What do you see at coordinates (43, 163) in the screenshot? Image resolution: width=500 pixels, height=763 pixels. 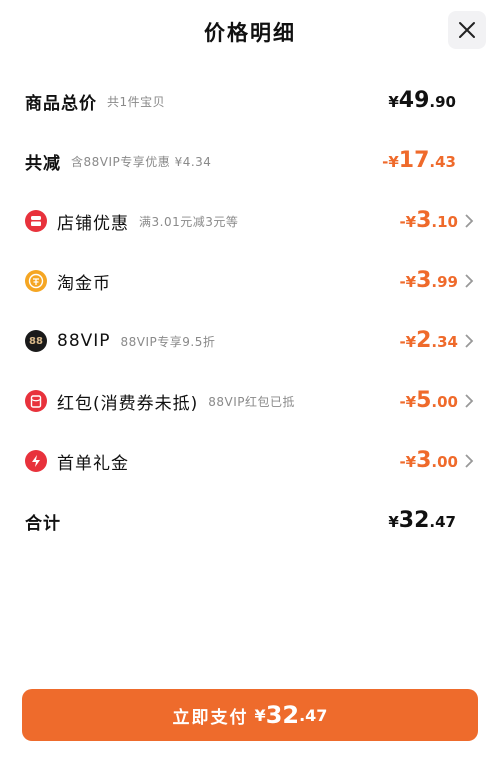 I see `total-discount-label: 共减` at bounding box center [43, 163].